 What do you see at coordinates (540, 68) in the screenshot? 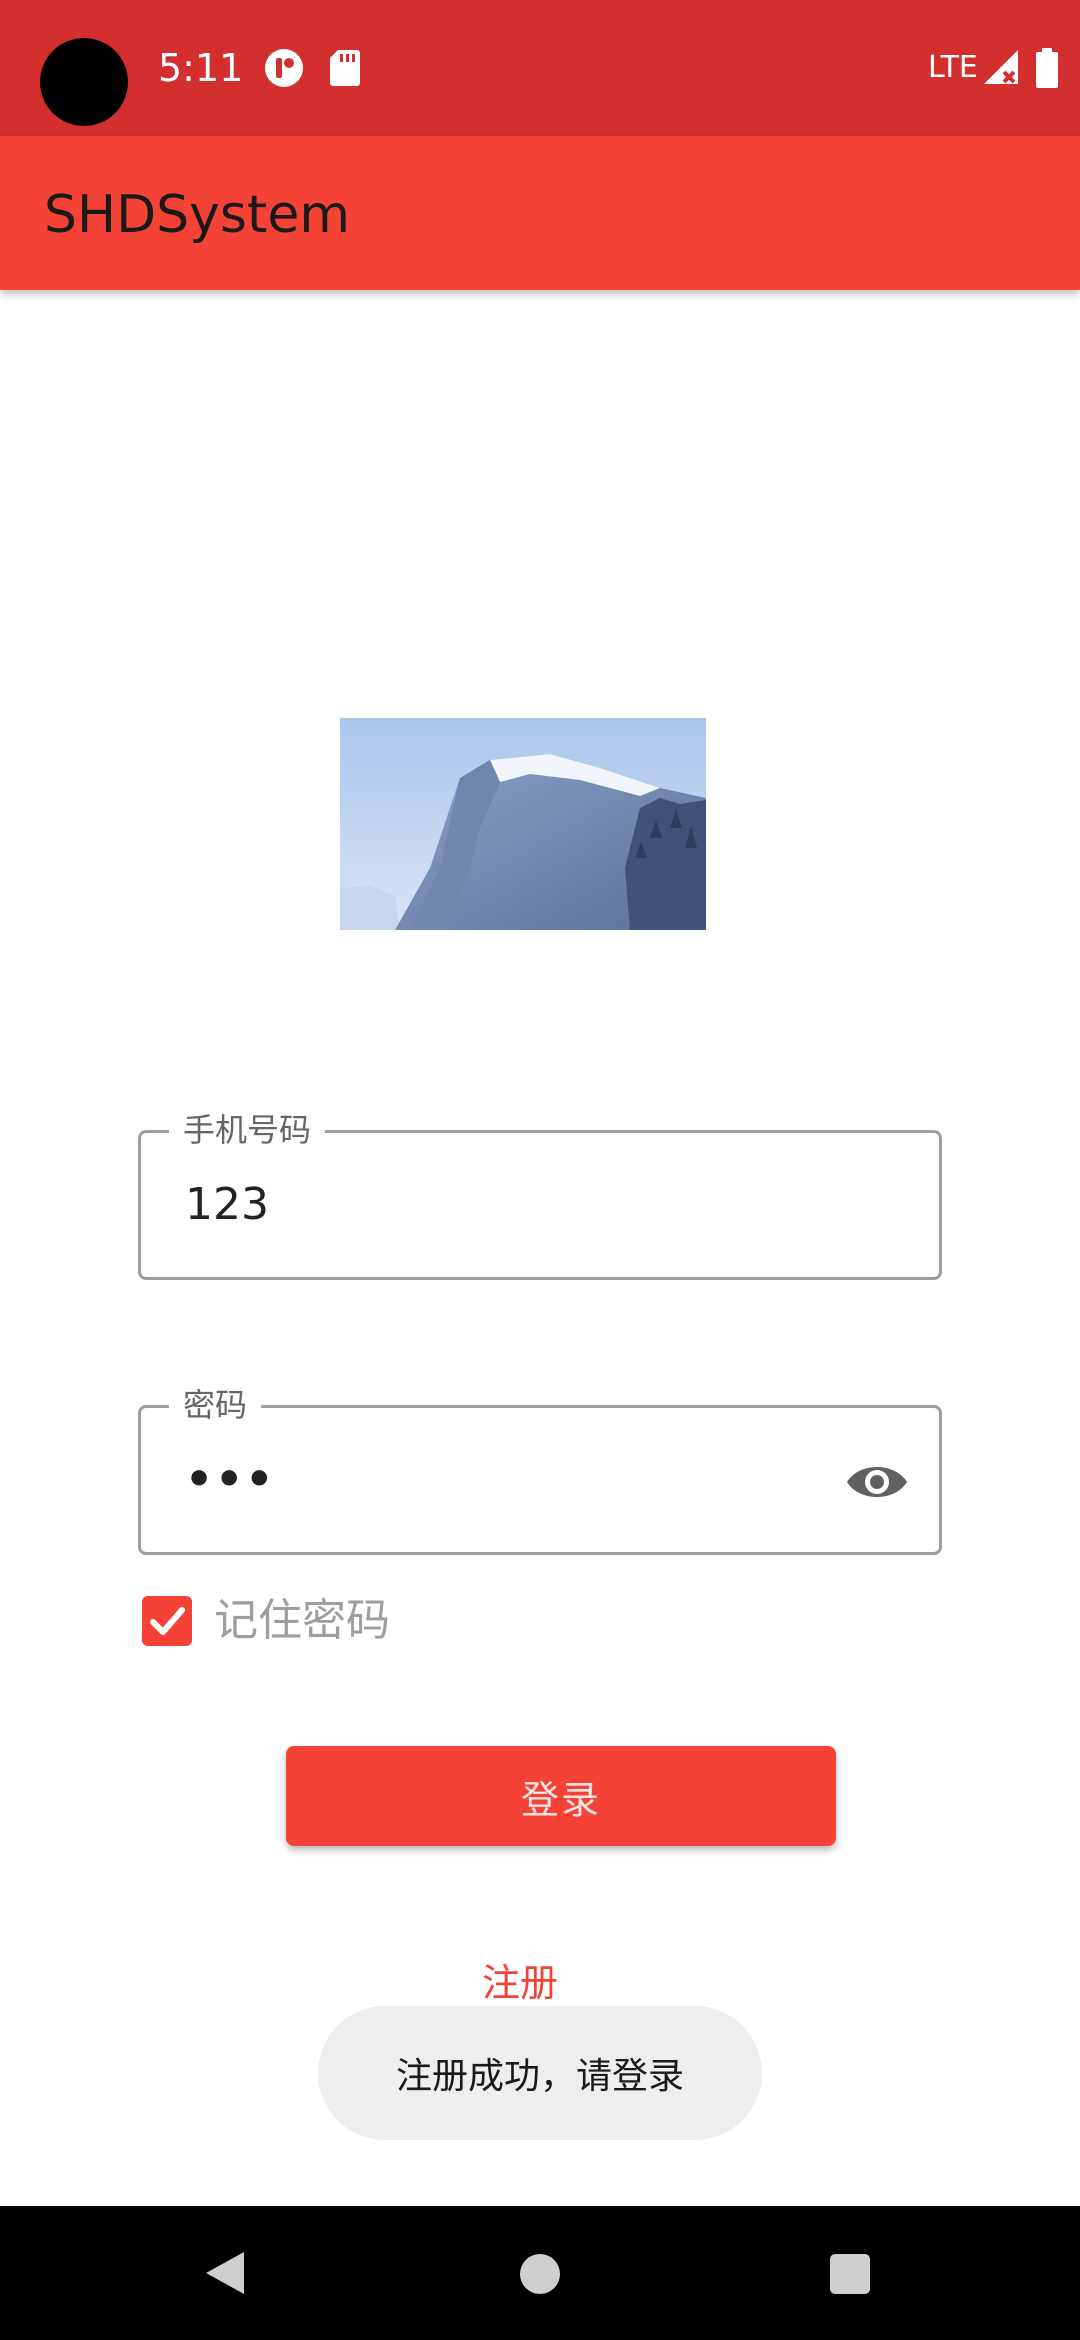
I see `status-bar: 5:11 LTE` at bounding box center [540, 68].